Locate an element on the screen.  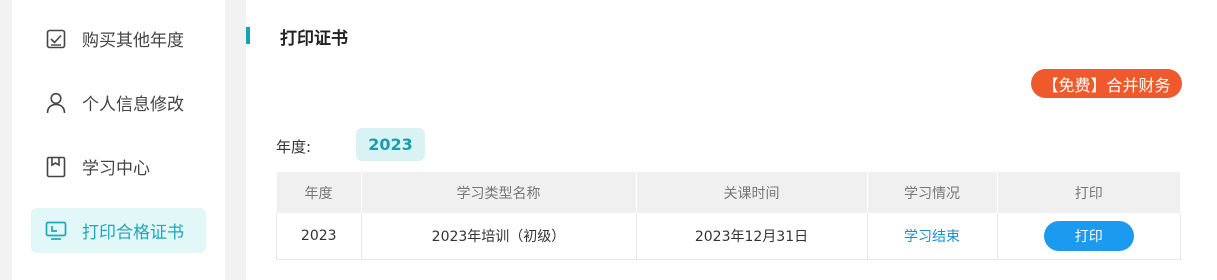
page-title: 打印证书 is located at coordinates (314, 39).